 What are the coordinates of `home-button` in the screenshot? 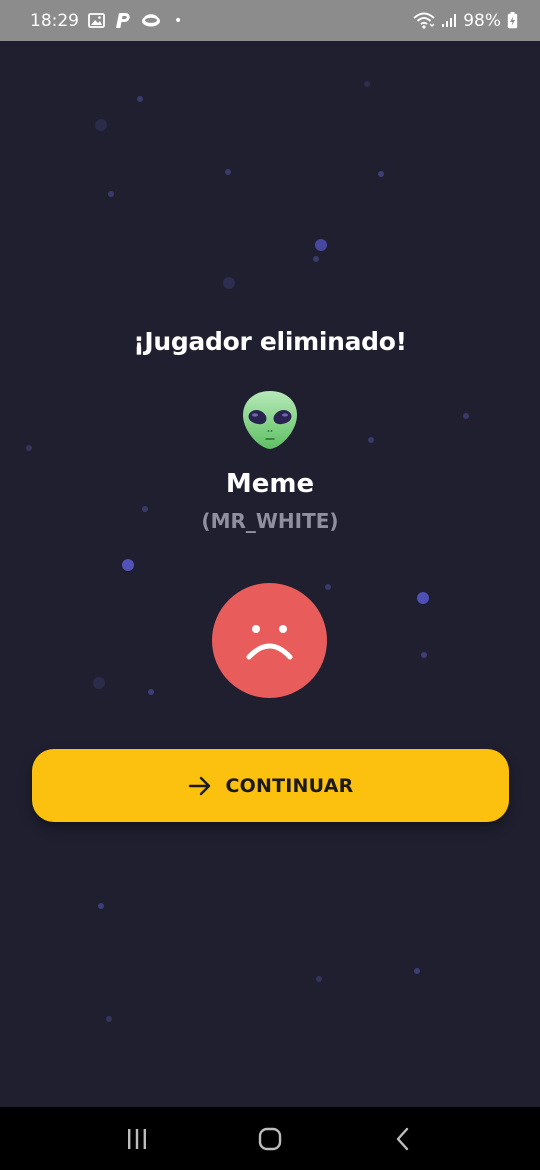 It's located at (270, 1139).